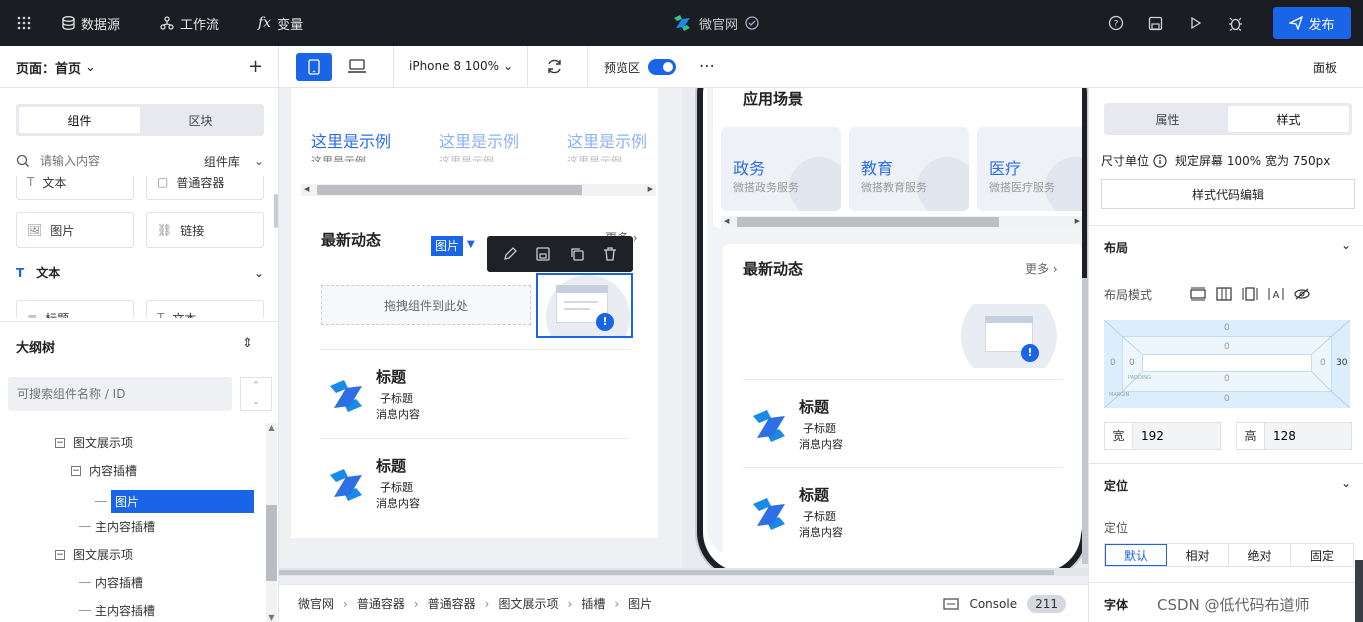 The image size is (1363, 622). What do you see at coordinates (1196, 23) in the screenshot?
I see `run-icon` at bounding box center [1196, 23].